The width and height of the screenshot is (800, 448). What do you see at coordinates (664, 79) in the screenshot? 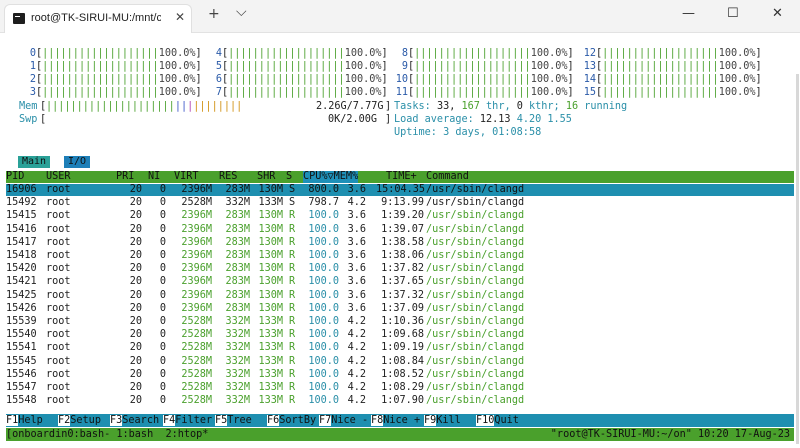
I see `cpu-meter: 14[|||||||||||||||||||100.0%]` at bounding box center [664, 79].